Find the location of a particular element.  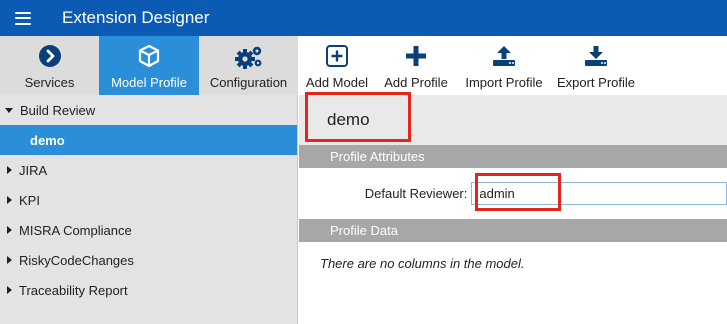

tree-item-traceability-report: Traceability Report is located at coordinates (148, 290).